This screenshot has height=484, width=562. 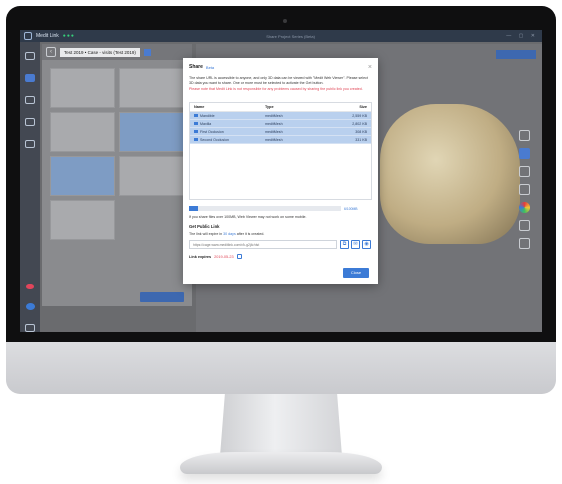 What do you see at coordinates (524, 243) in the screenshot?
I see `layers-icon` at bounding box center [524, 243].